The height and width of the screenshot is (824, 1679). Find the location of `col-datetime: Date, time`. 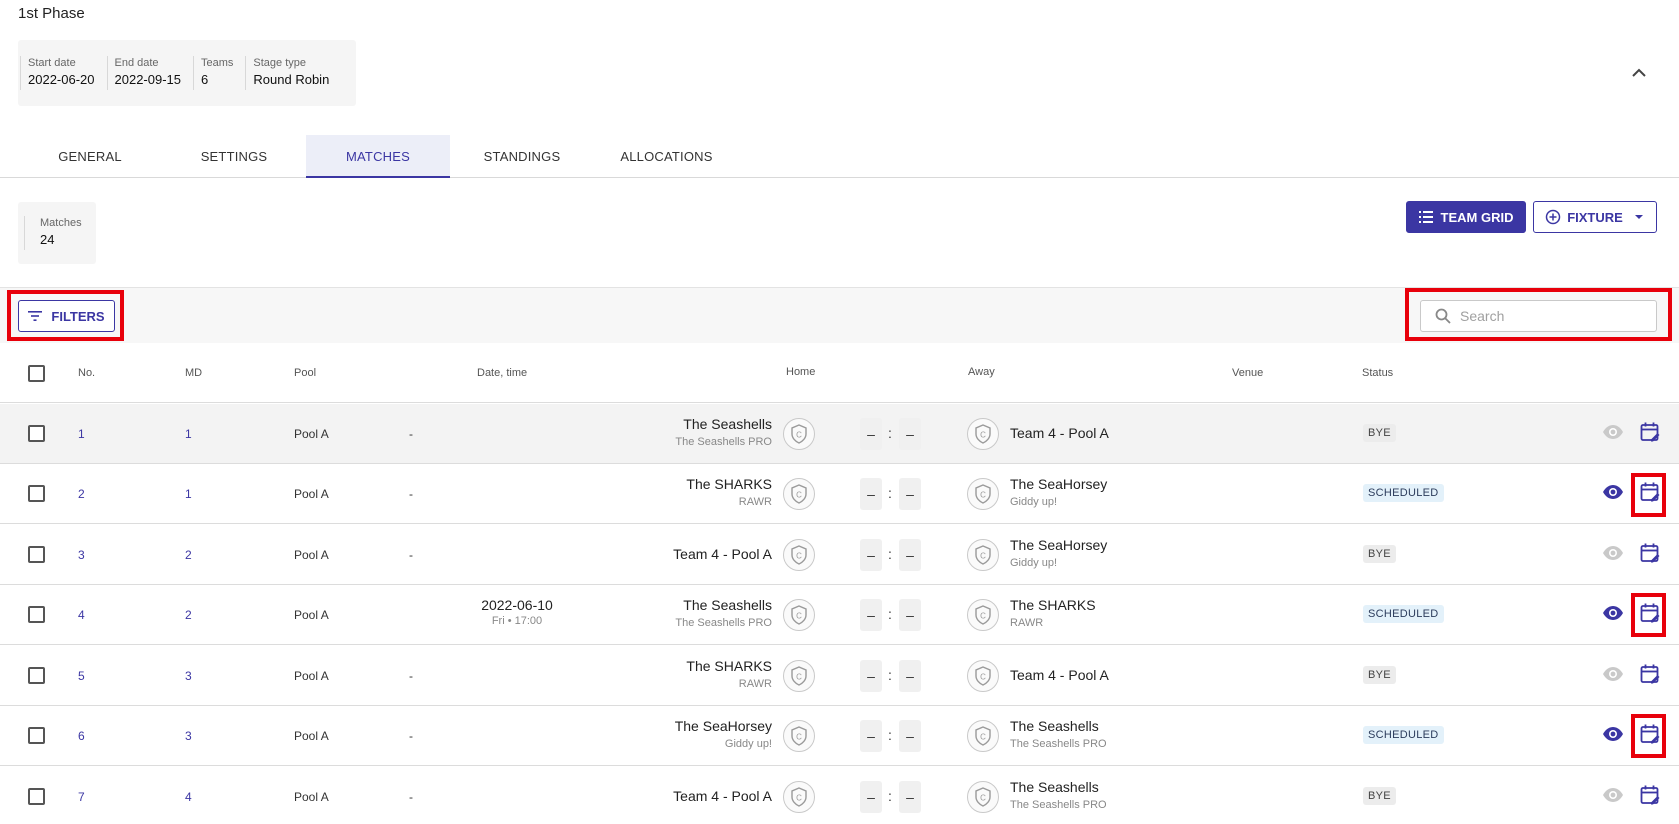

col-datetime: Date, time is located at coordinates (502, 373).